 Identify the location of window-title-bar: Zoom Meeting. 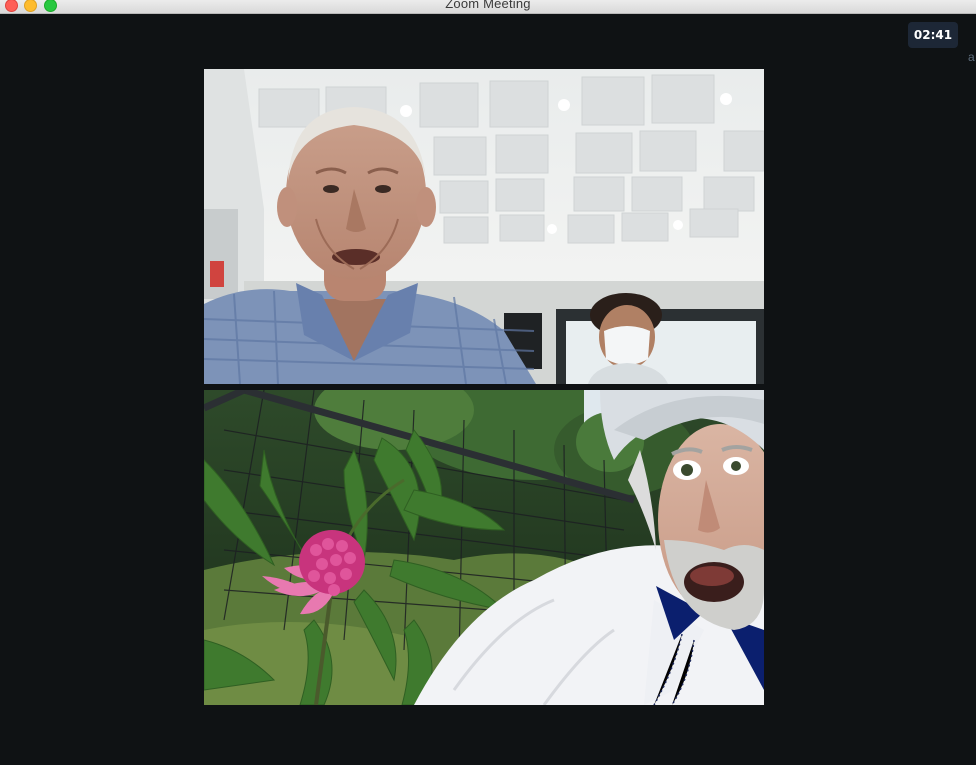
(488, 7).